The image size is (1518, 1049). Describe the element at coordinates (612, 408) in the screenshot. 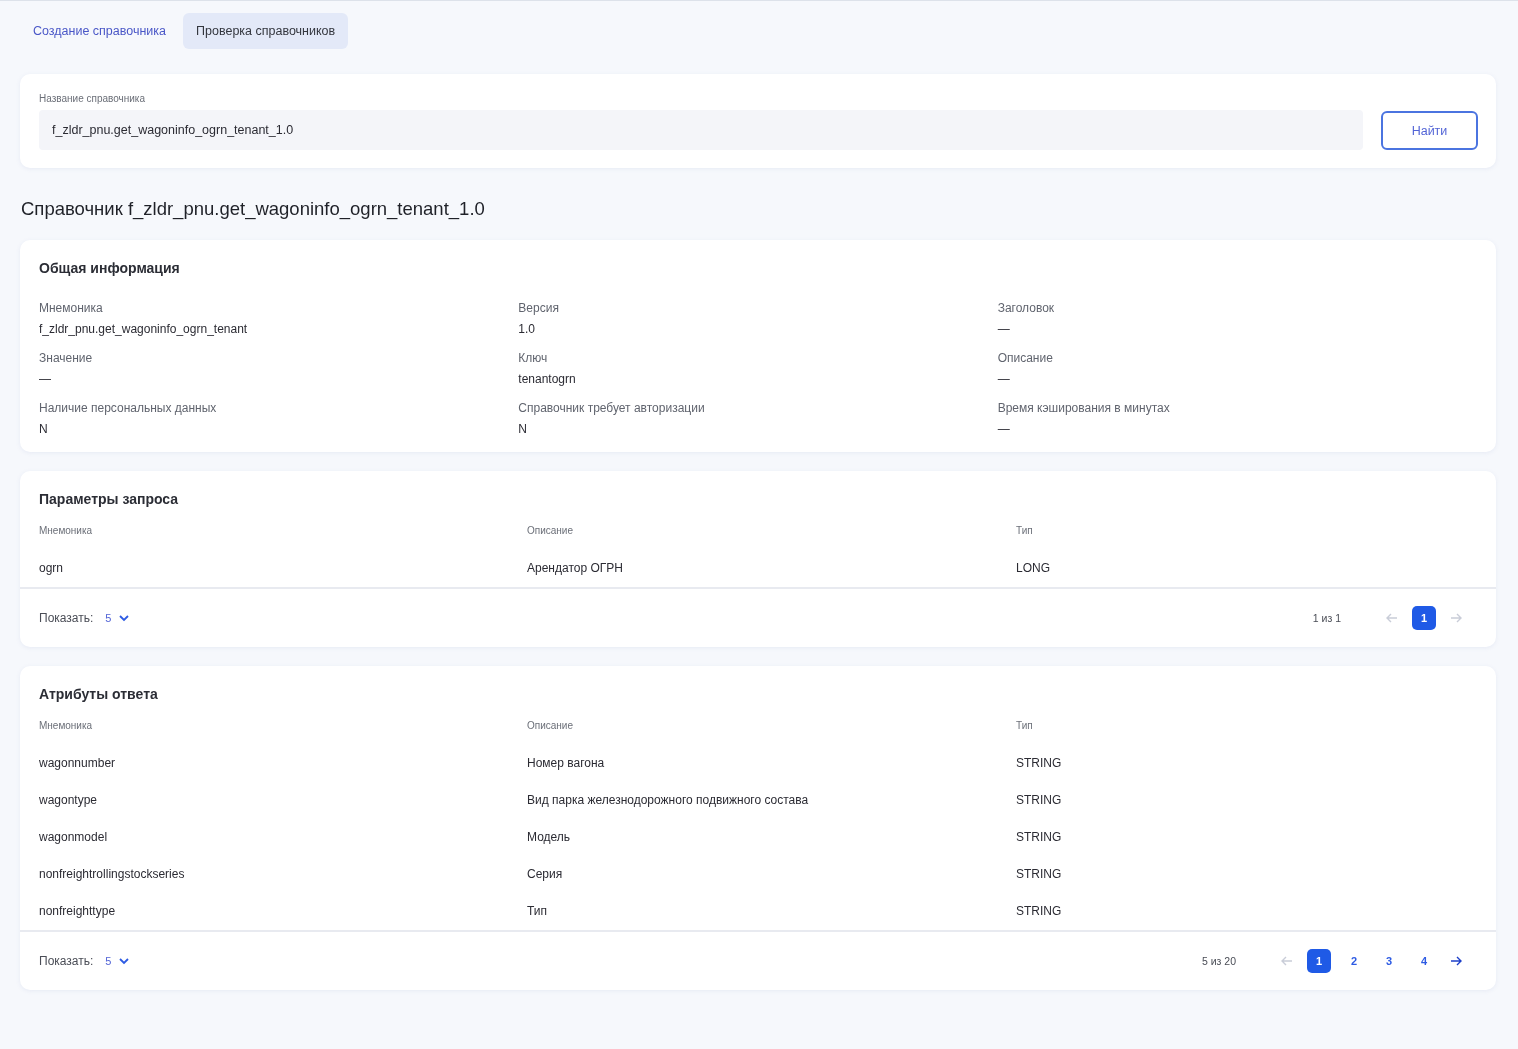

I see `field-label: Справочник требует авторизации` at that location.